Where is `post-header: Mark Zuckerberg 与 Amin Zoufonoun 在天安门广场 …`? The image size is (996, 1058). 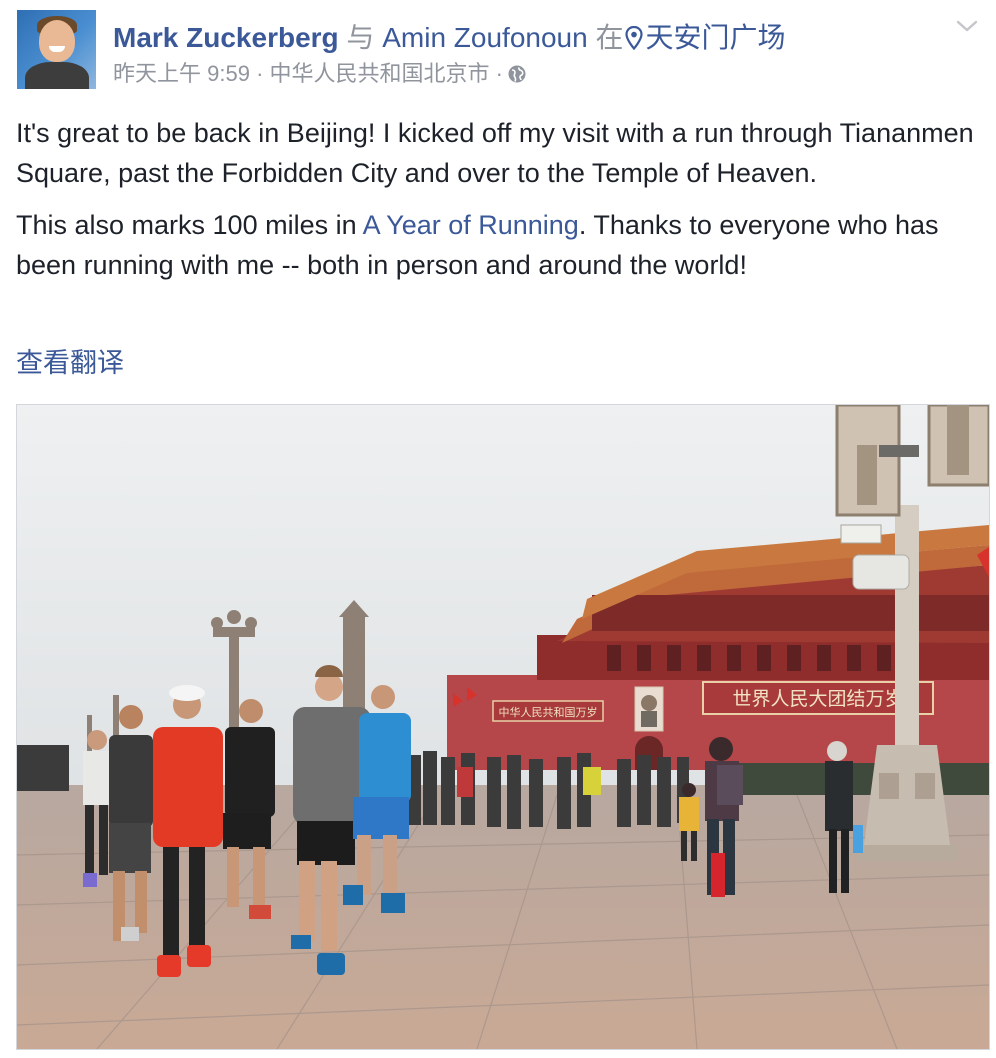 post-header: Mark Zuckerberg 与 Amin Zoufonoun 在天安门广场 … is located at coordinates (498, 51).